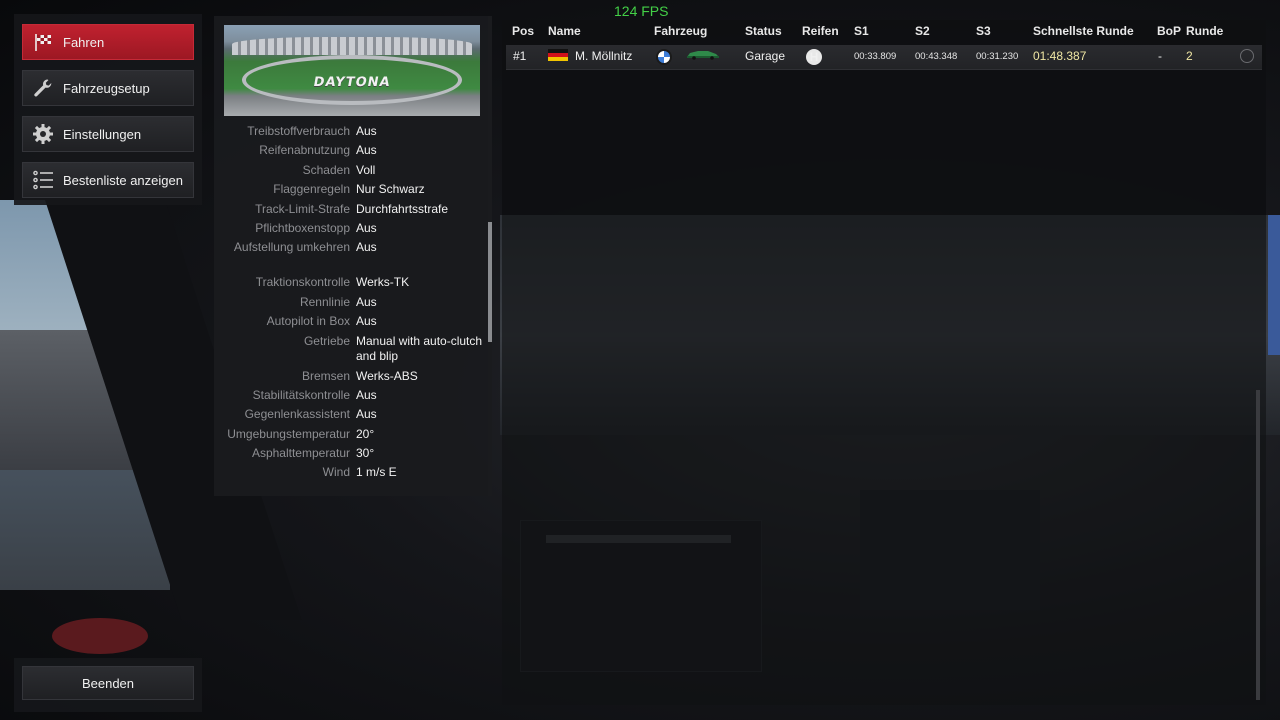 The width and height of the screenshot is (1280, 720). Describe the element at coordinates (84, 42) in the screenshot. I see `drive-button-label: Fahren` at that location.